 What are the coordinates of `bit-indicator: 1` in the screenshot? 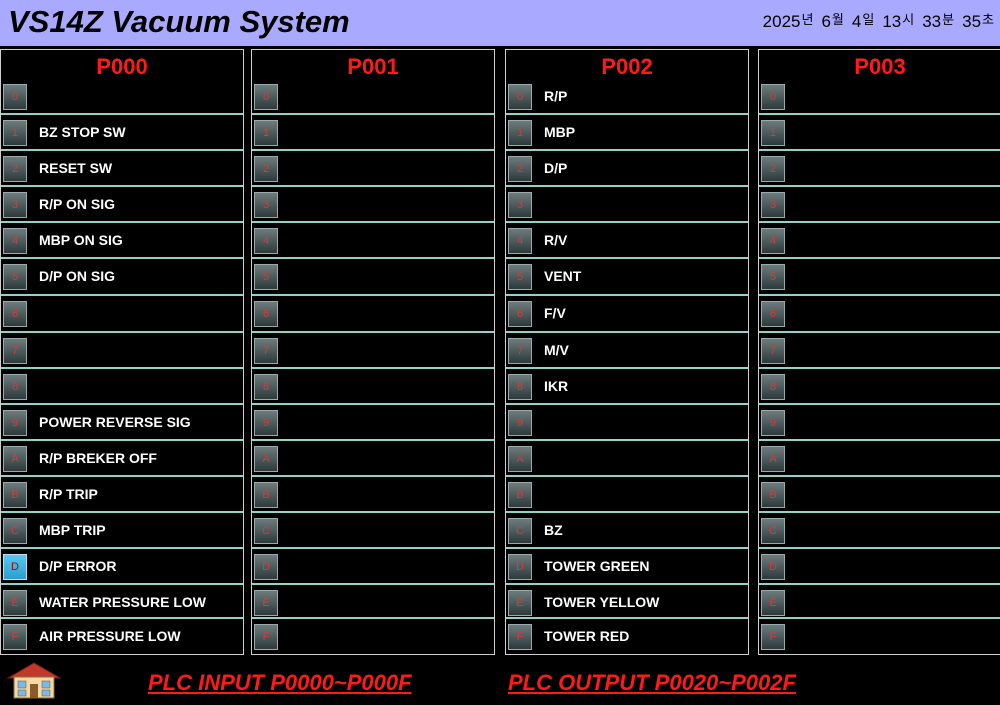 It's located at (15, 133).